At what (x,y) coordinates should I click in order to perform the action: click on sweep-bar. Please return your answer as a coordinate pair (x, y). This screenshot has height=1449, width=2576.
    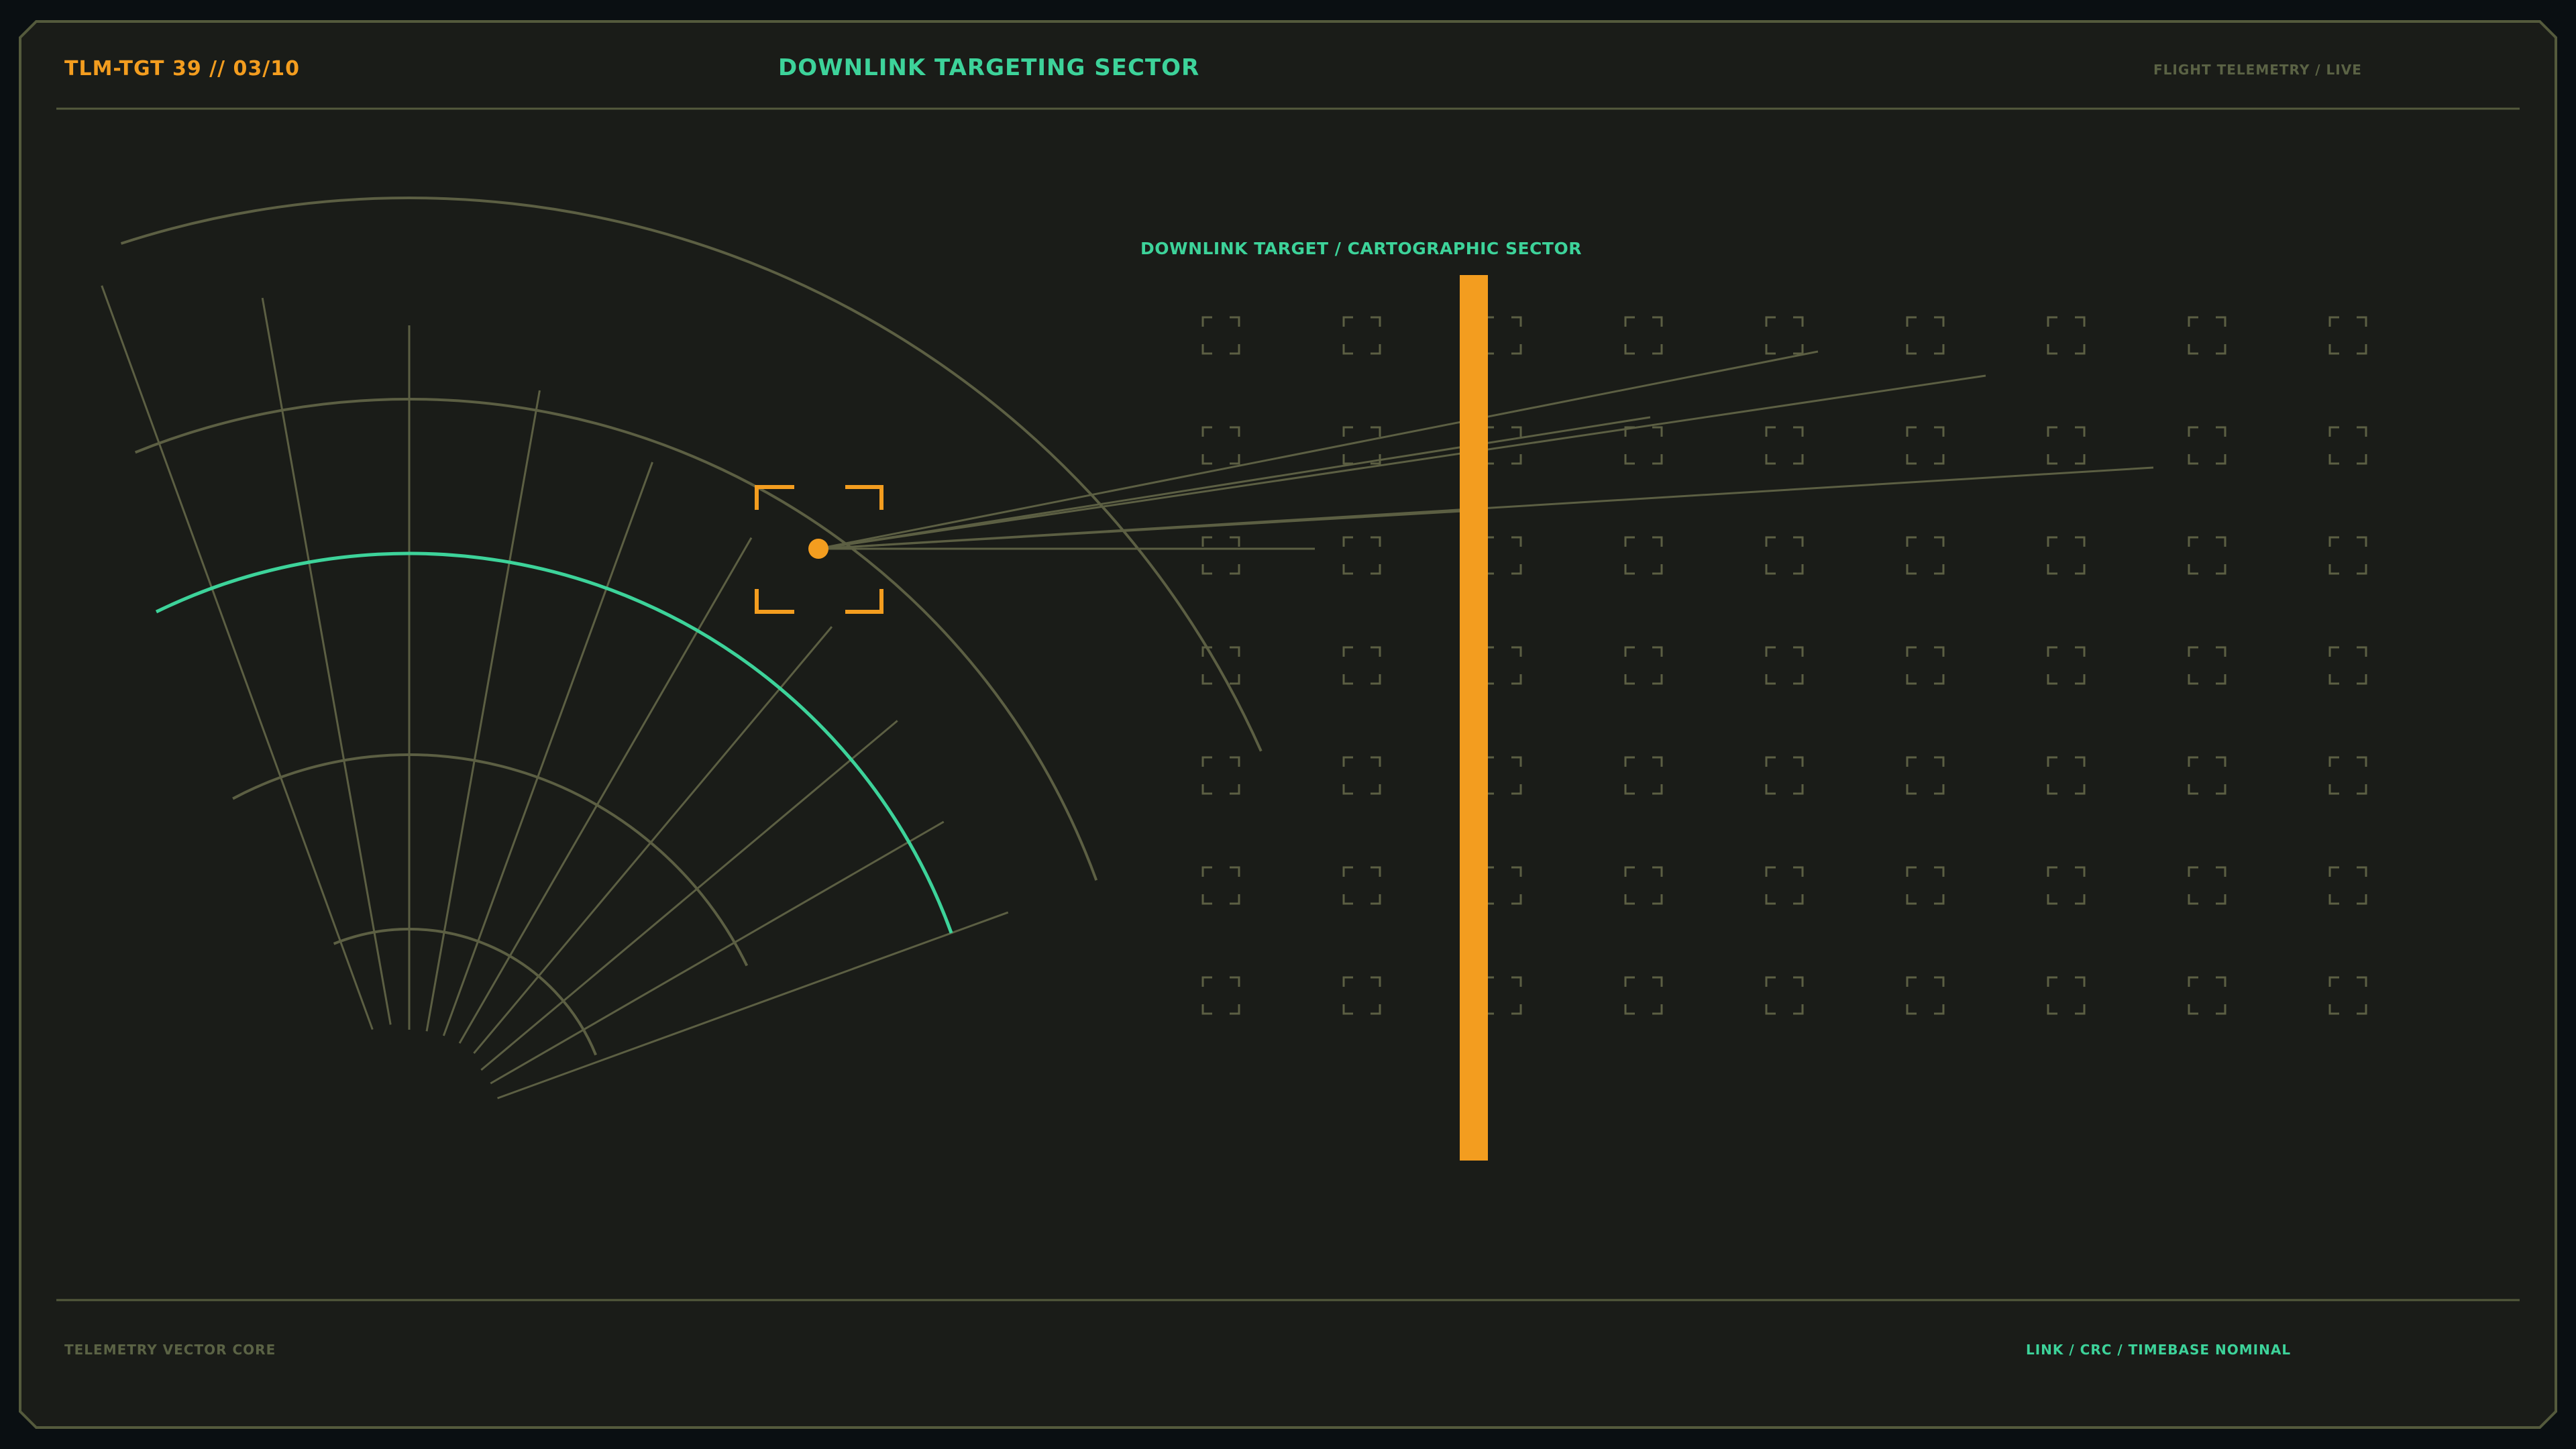
    Looking at the image, I should click on (1474, 718).